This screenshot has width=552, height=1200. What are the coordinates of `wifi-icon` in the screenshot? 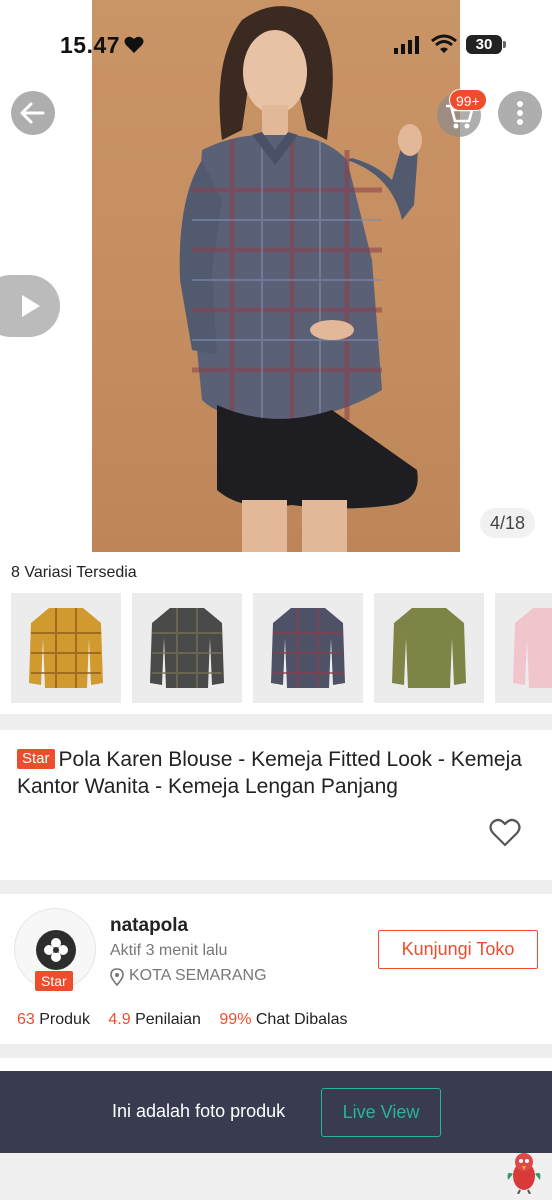 It's located at (444, 43).